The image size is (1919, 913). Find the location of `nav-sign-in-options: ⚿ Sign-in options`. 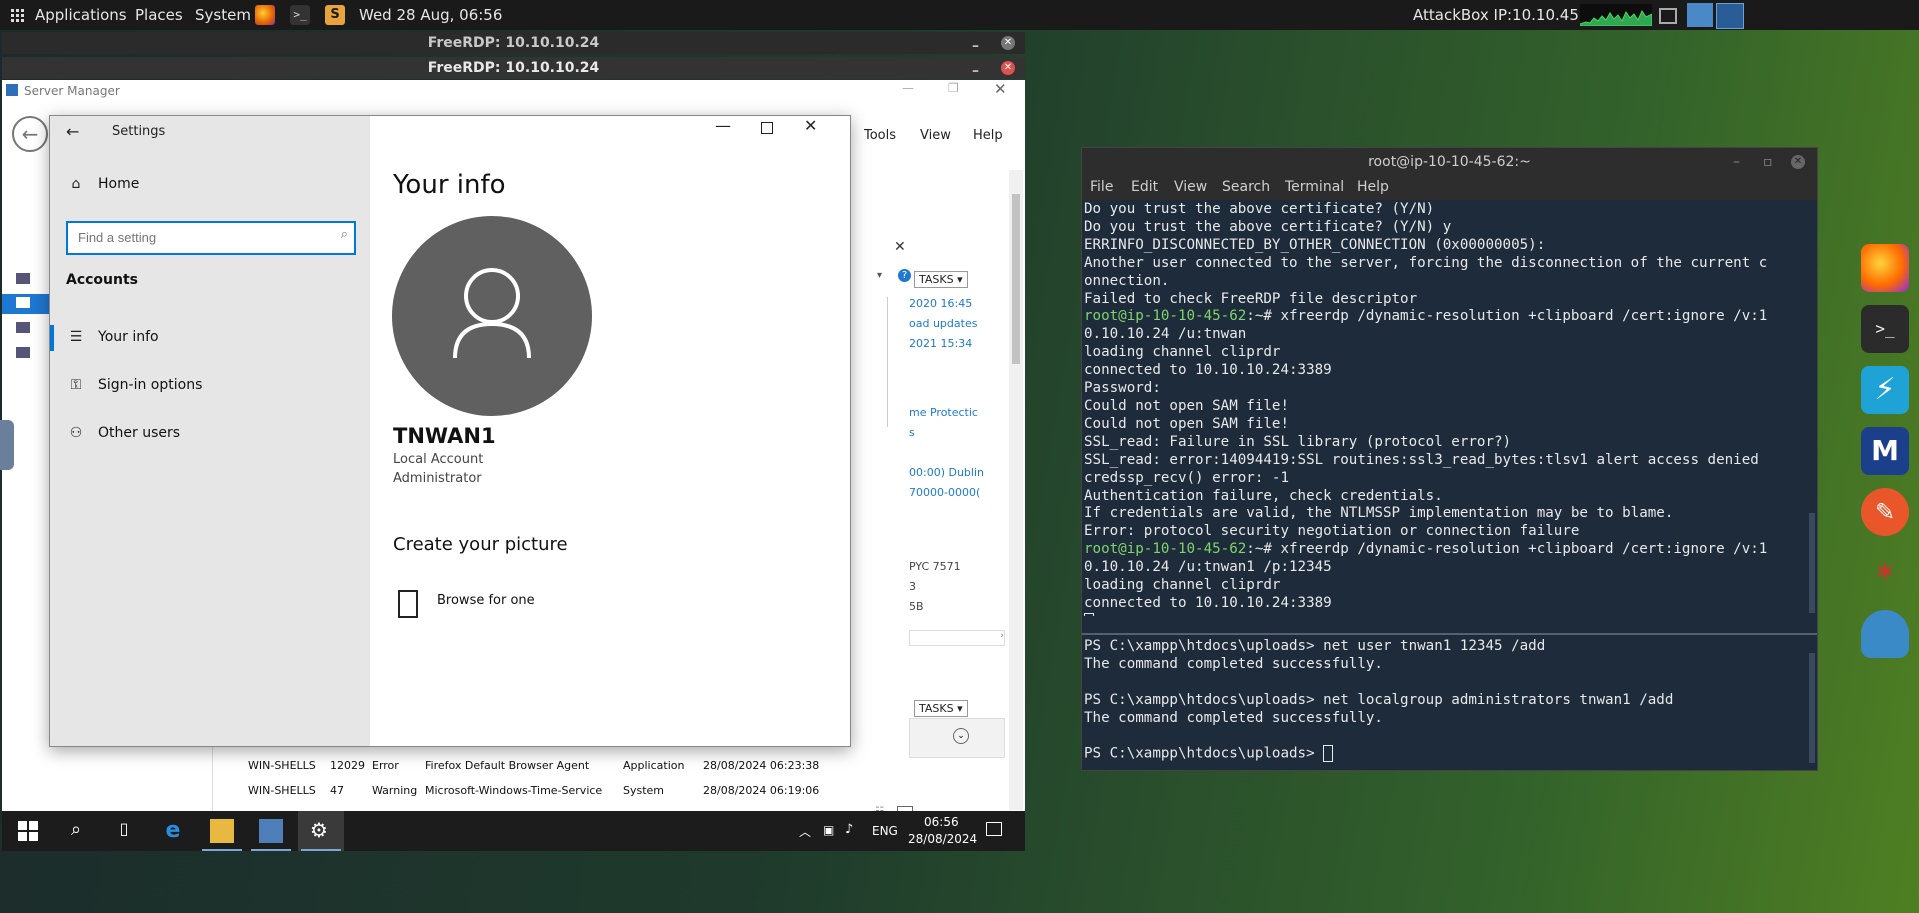

nav-sign-in-options: ⚿ Sign-in options is located at coordinates (134, 385).